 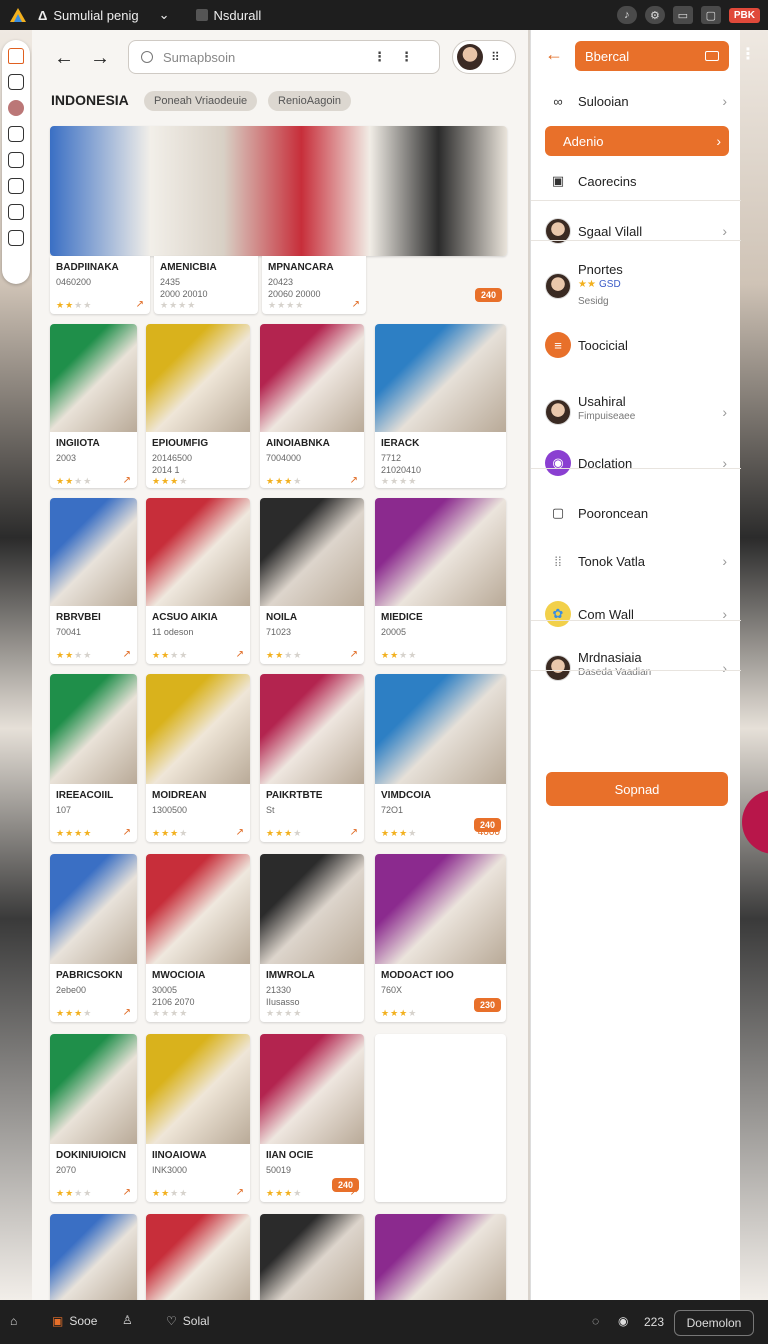 What do you see at coordinates (595, 1321) in the screenshot?
I see `chat-icon: ◌` at bounding box center [595, 1321].